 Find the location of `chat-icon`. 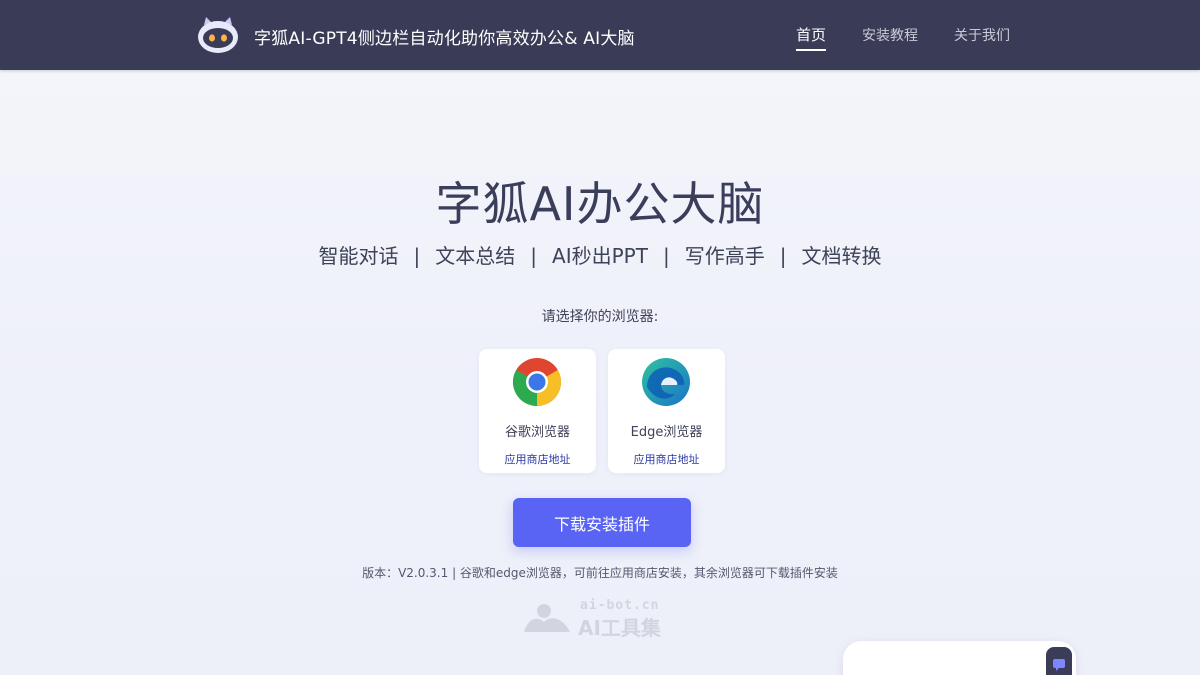

chat-icon is located at coordinates (1059, 665).